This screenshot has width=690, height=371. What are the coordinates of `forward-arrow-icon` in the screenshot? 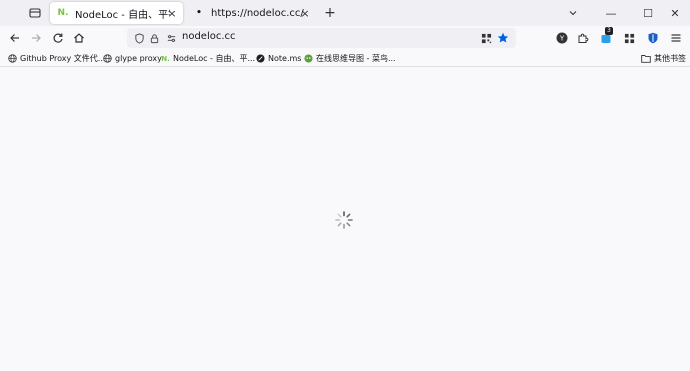 It's located at (36, 38).